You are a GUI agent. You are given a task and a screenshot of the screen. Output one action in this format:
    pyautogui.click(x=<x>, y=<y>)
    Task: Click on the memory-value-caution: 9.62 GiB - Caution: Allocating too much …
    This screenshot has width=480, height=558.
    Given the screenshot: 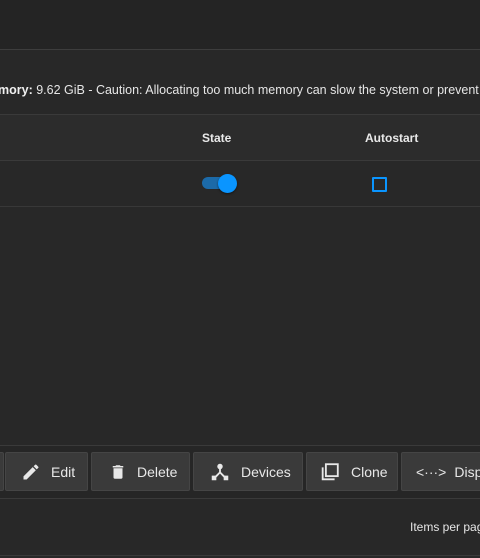 What is the action you would take?
    pyautogui.click(x=256, y=90)
    